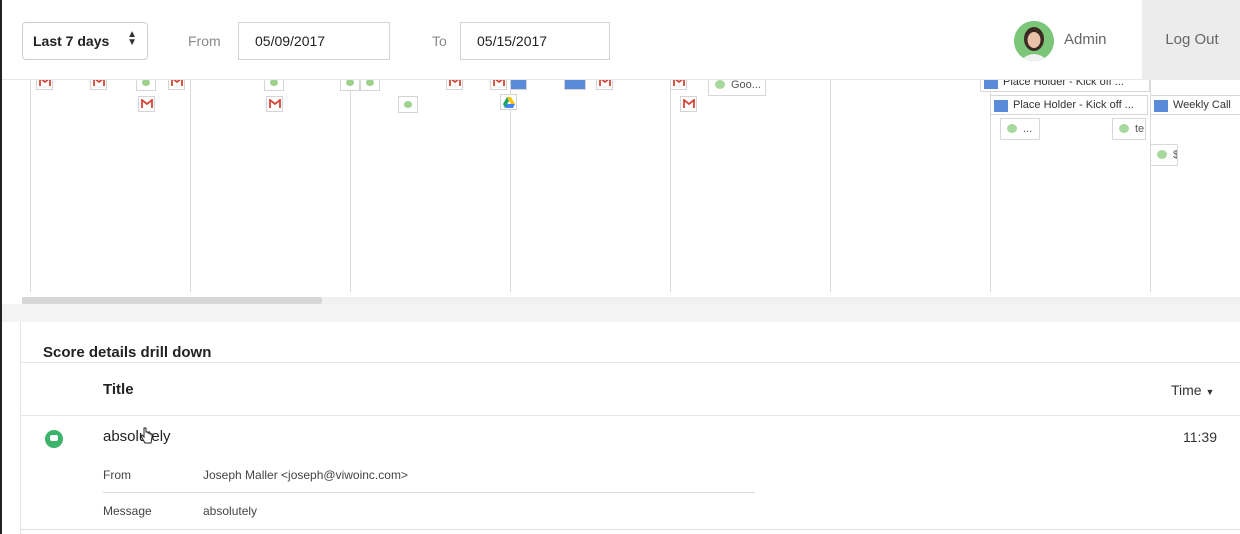 The width and height of the screenshot is (1240, 534). I want to click on date-range-value: Last 7 days, so click(71, 41).